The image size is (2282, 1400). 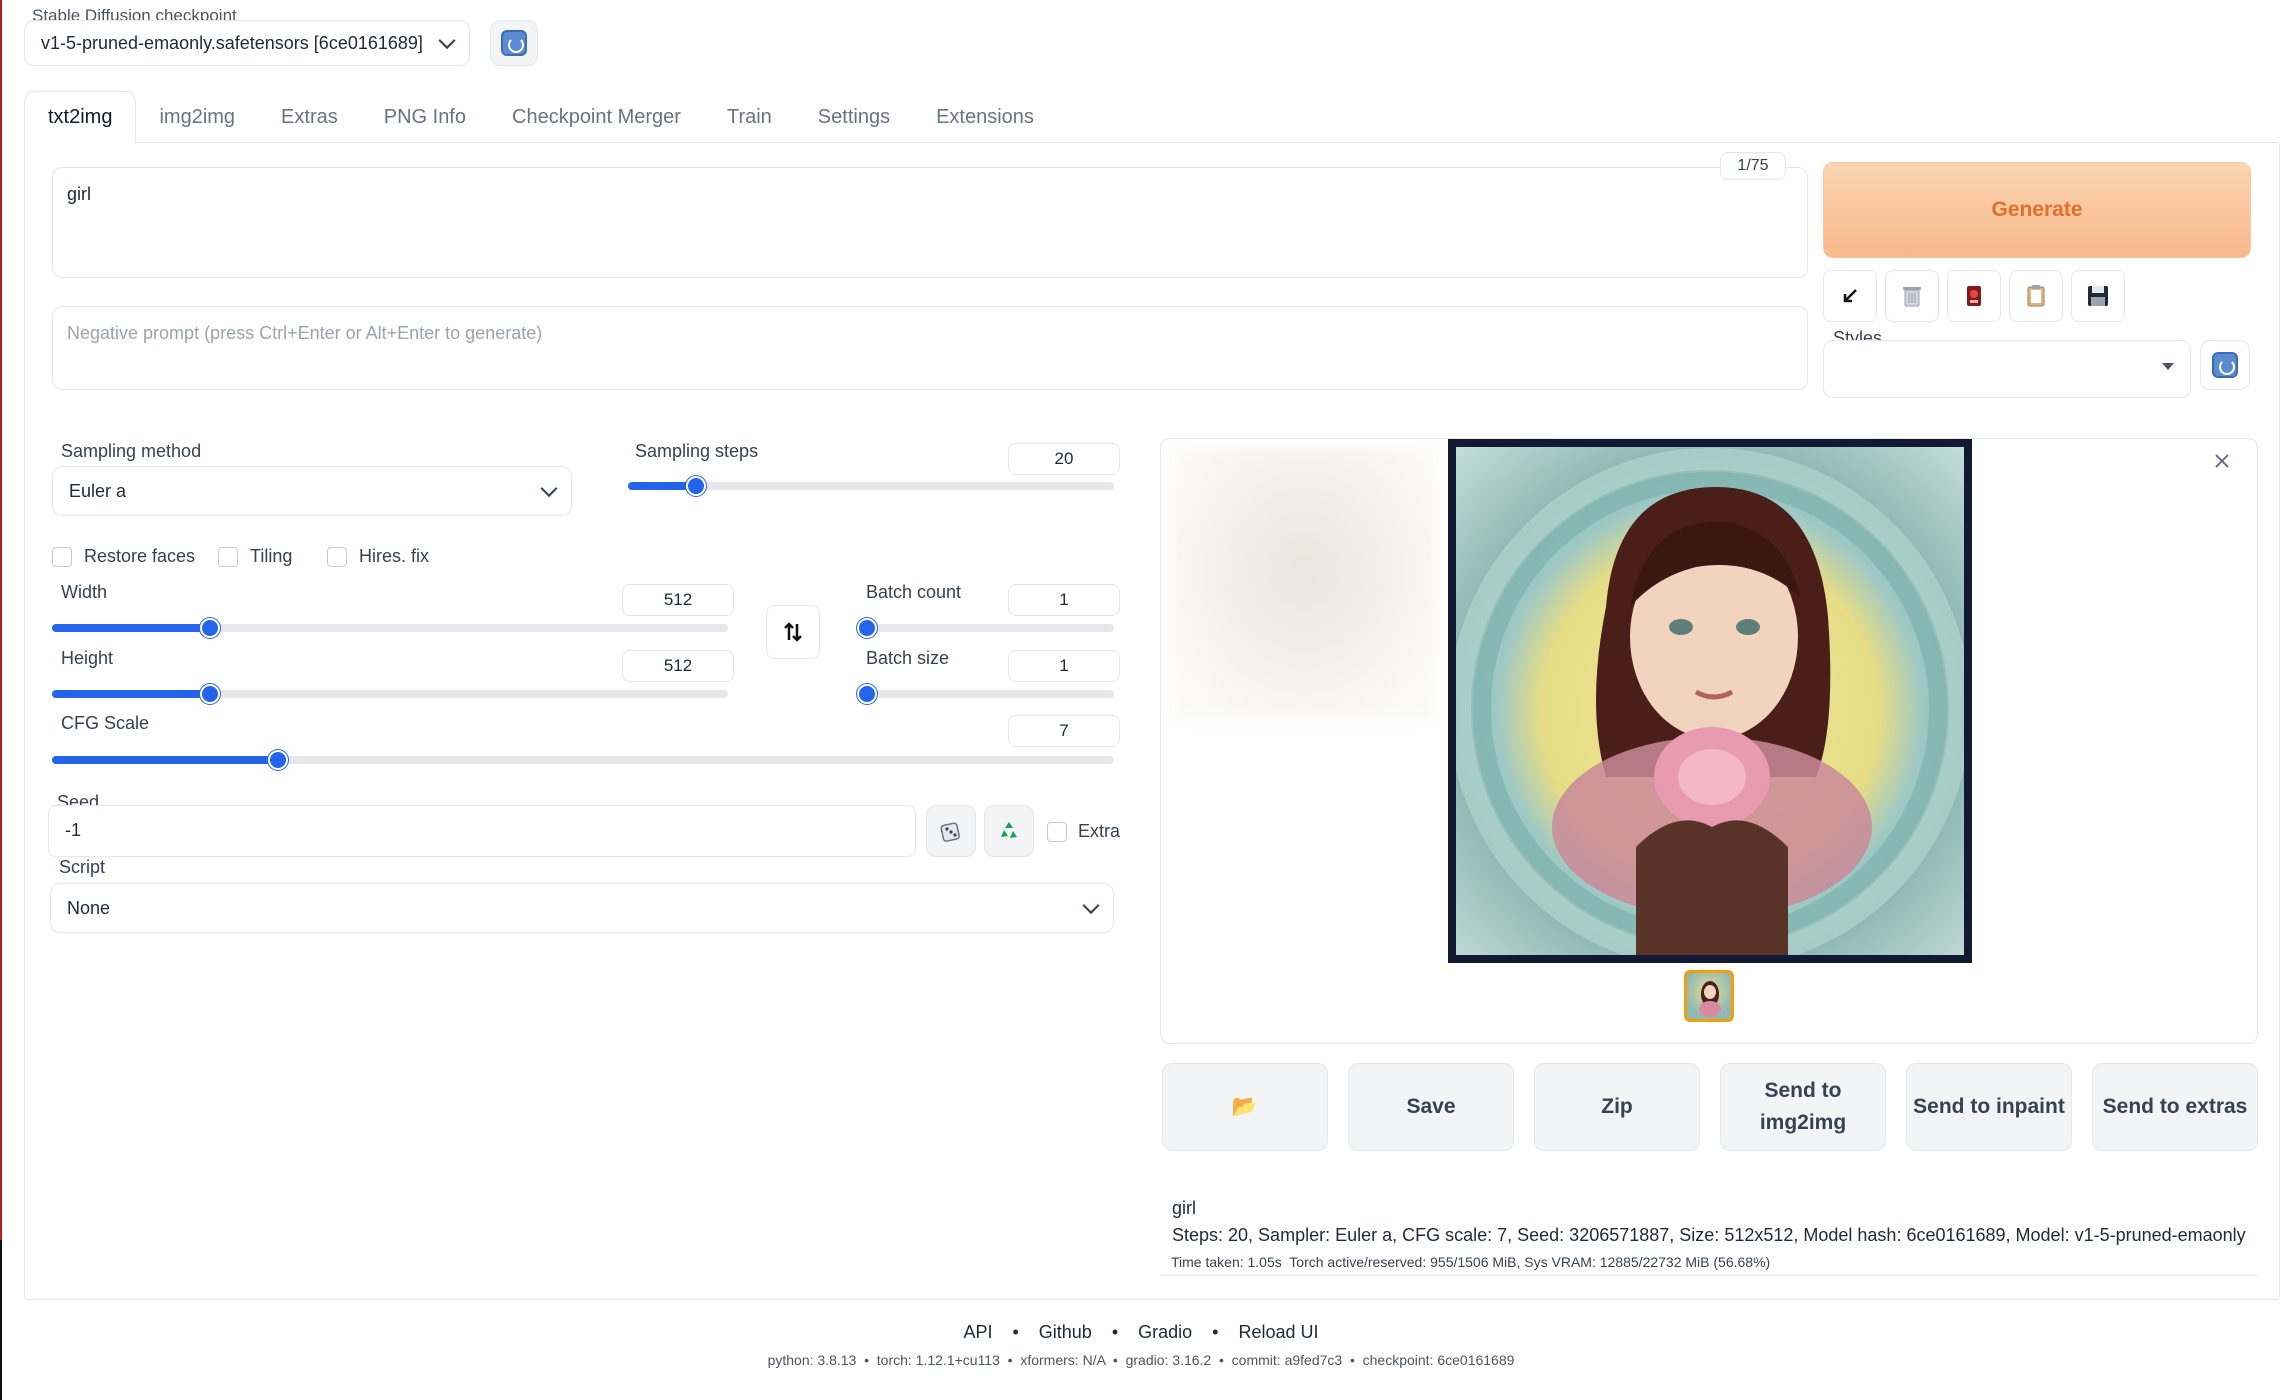 What do you see at coordinates (1753, 166) in the screenshot?
I see `token-counter: 1/75` at bounding box center [1753, 166].